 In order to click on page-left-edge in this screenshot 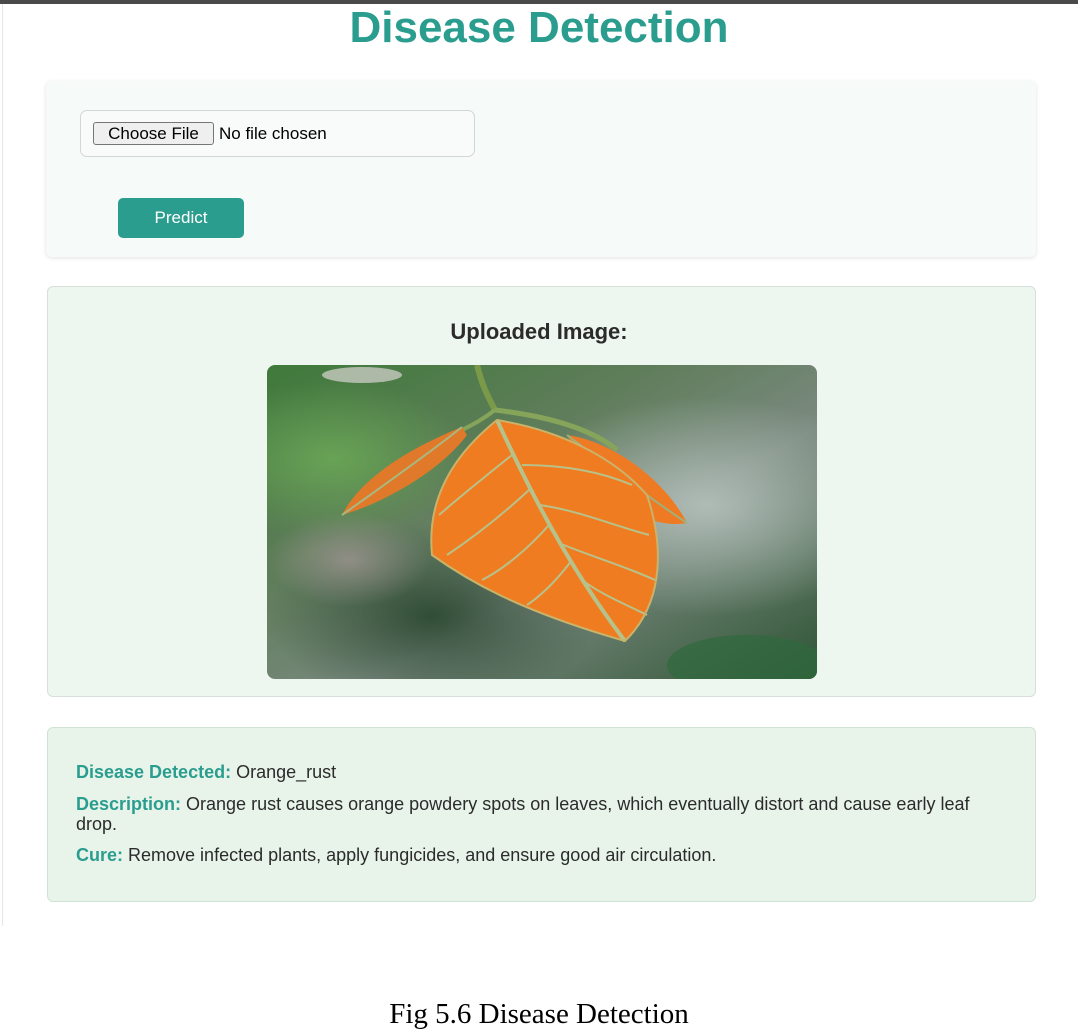, I will do `click(2, 465)`.